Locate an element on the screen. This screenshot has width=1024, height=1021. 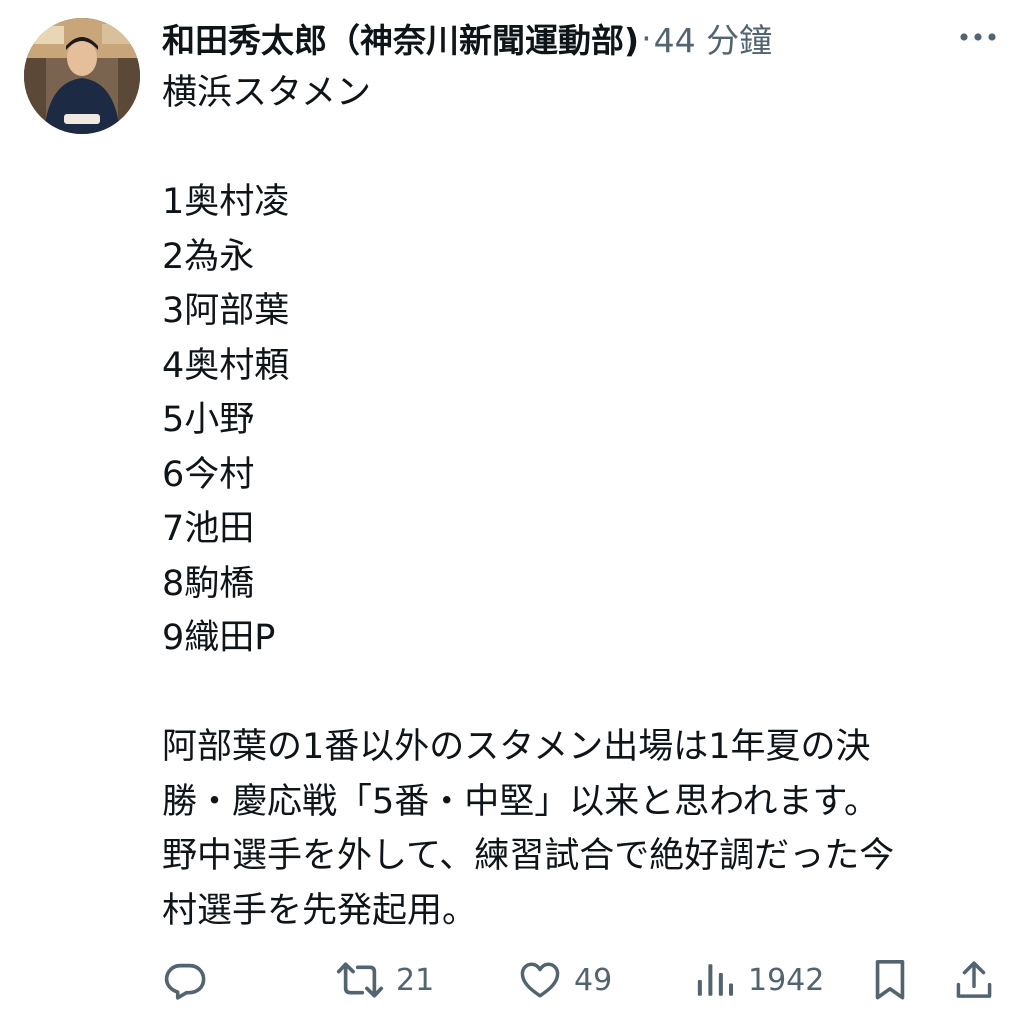
more-options-button is located at coordinates (978, 37).